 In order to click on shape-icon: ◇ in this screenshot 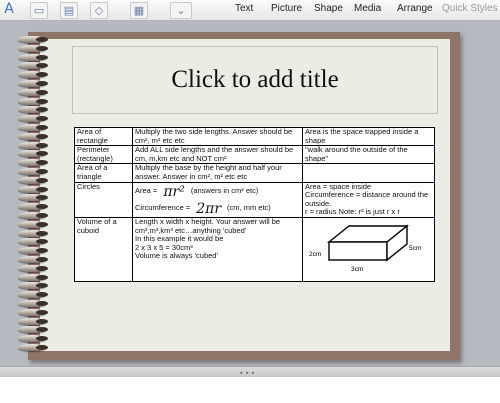, I will do `click(99, 10)`.